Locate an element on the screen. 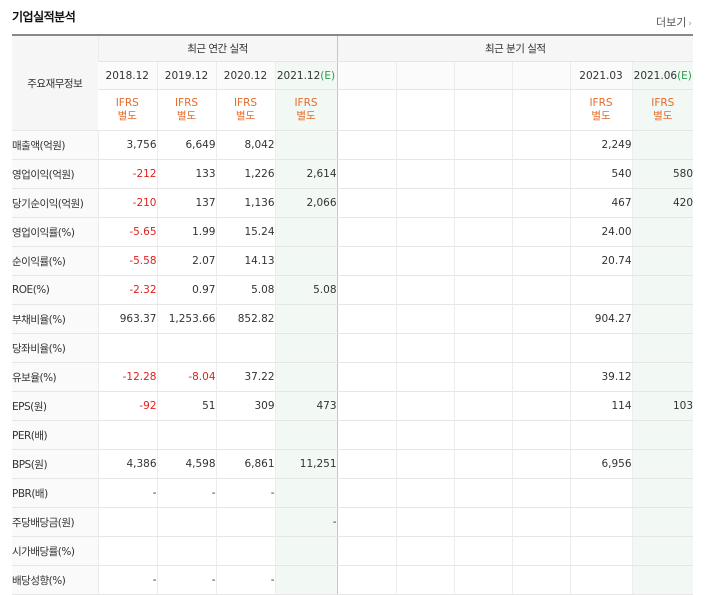  annual-value-cell: 6,649 is located at coordinates (186, 145).